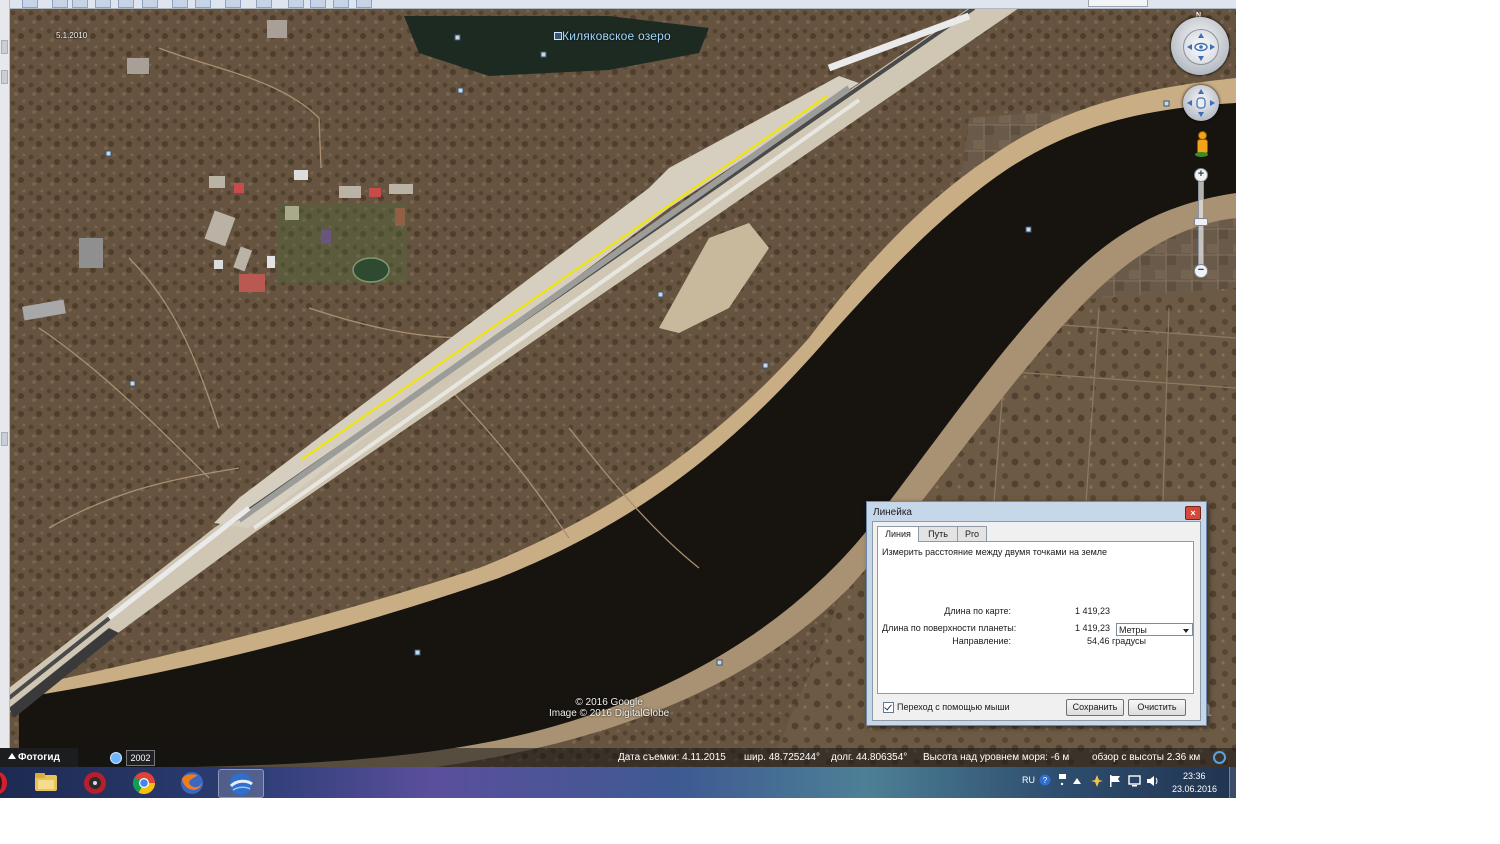 The height and width of the screenshot is (844, 1500). Describe the element at coordinates (938, 533) in the screenshot. I see `tab-path: Путь` at that location.